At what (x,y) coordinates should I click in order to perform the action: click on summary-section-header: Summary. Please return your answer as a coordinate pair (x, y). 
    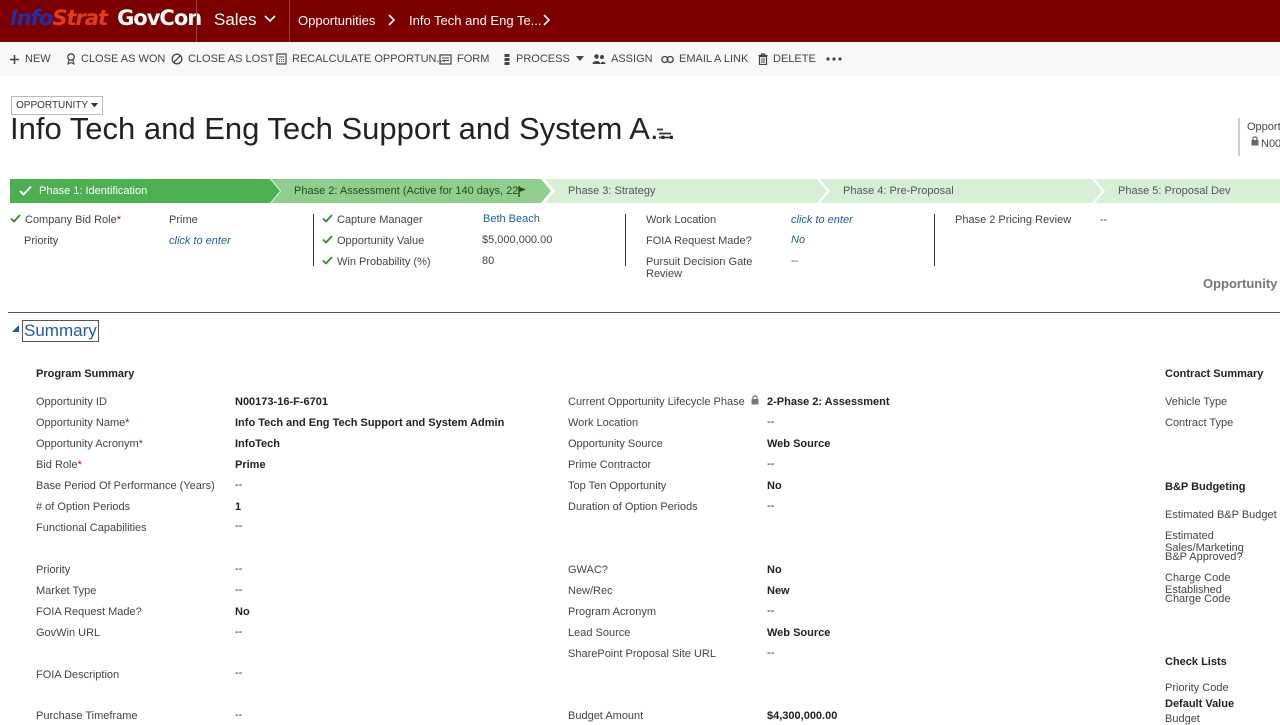
    Looking at the image, I should click on (60, 331).